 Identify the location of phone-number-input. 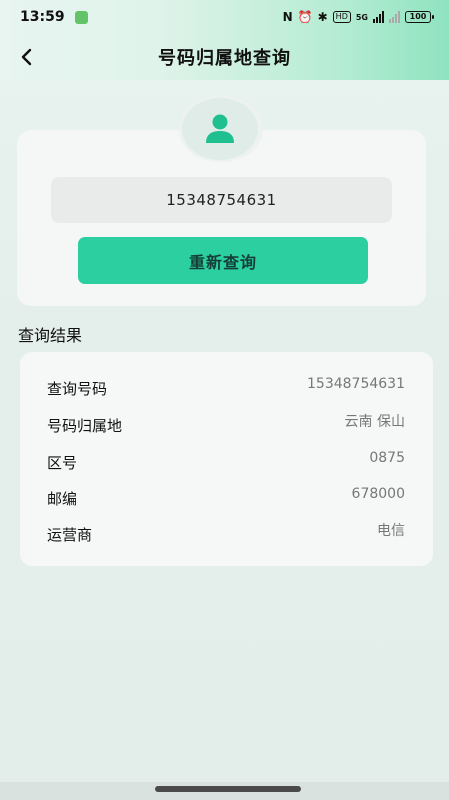
(221, 200).